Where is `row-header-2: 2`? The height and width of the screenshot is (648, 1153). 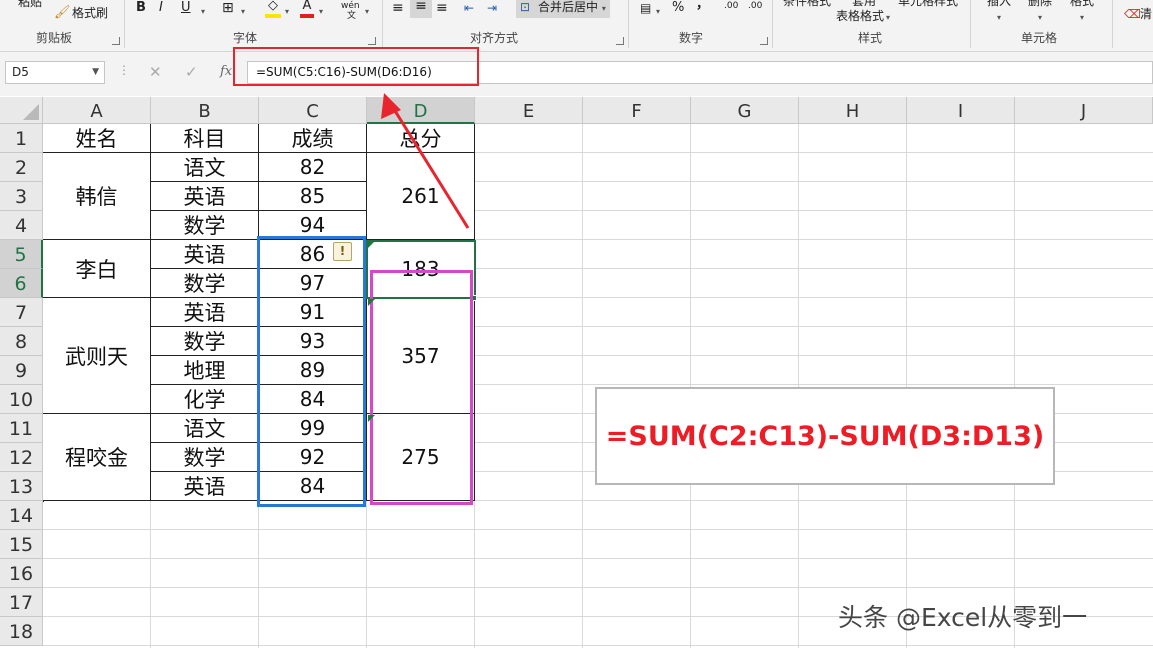
row-header-2: 2 is located at coordinates (21, 167).